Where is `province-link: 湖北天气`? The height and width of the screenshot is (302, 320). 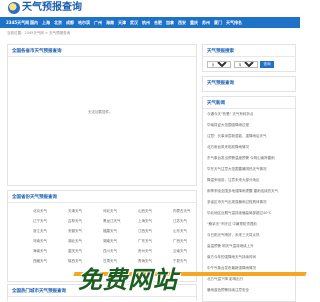 province-link: 湖北天气 is located at coordinates (75, 241).